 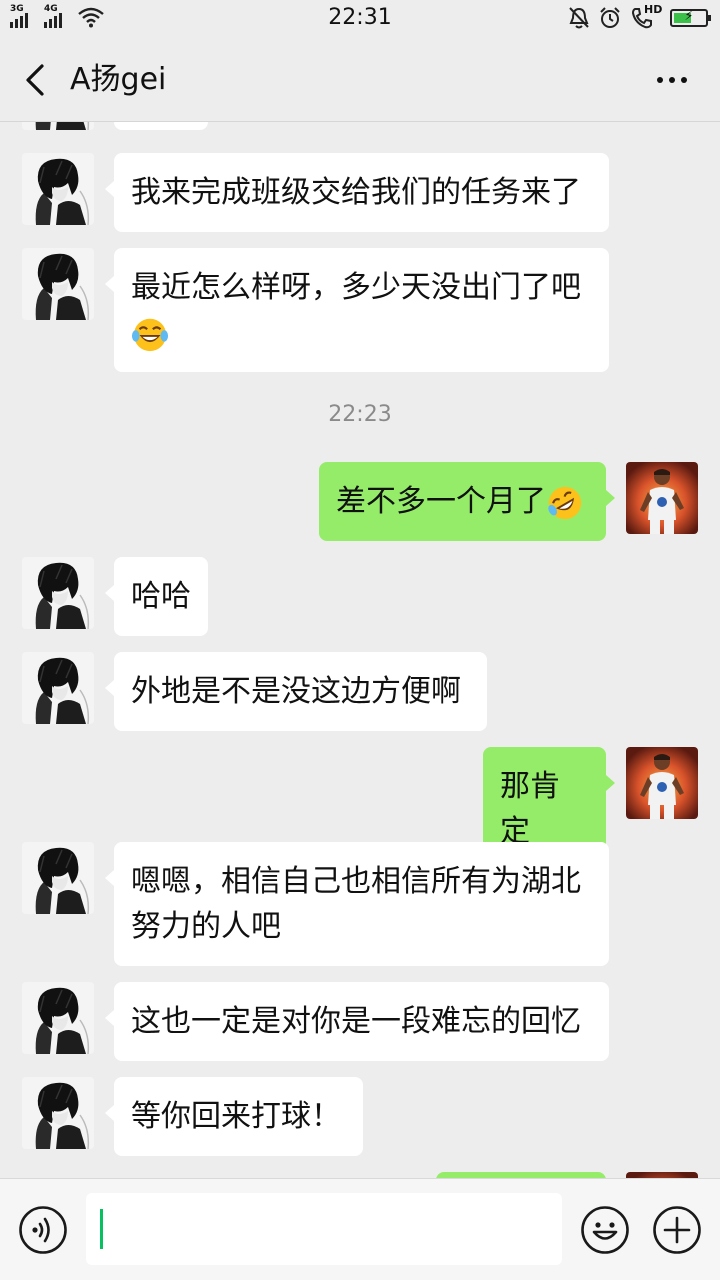 I want to click on more-dots-icon, so click(x=660, y=80).